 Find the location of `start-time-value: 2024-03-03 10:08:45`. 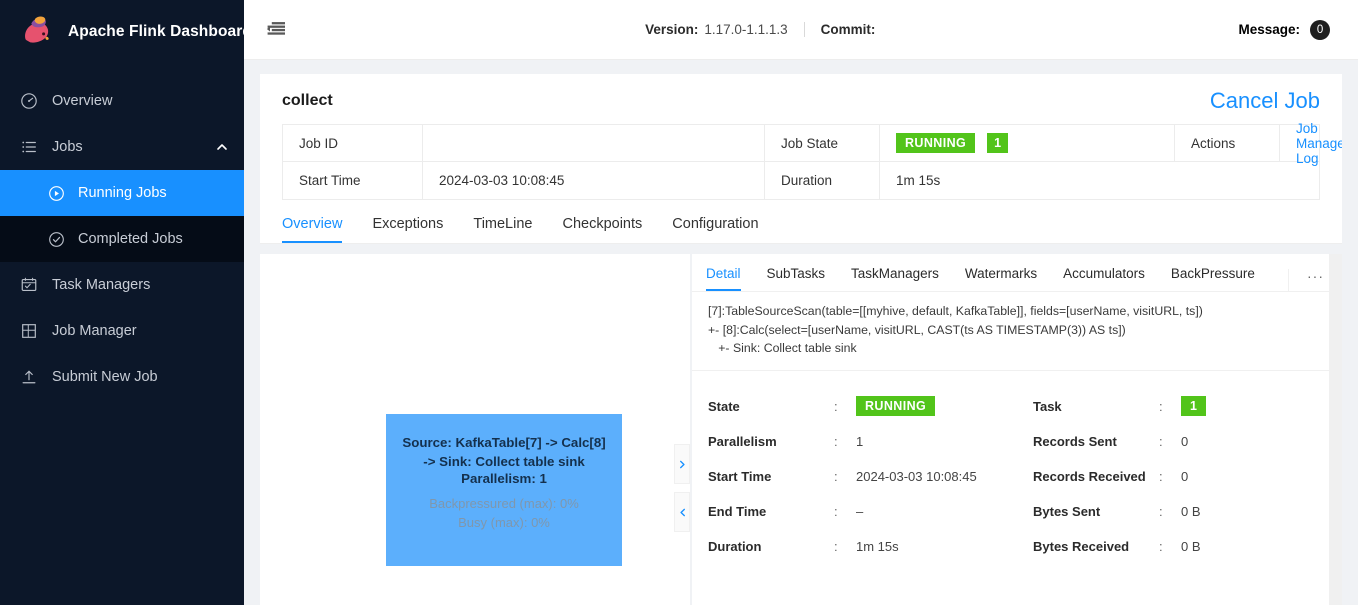

start-time-value: 2024-03-03 10:08:45 is located at coordinates (916, 476).